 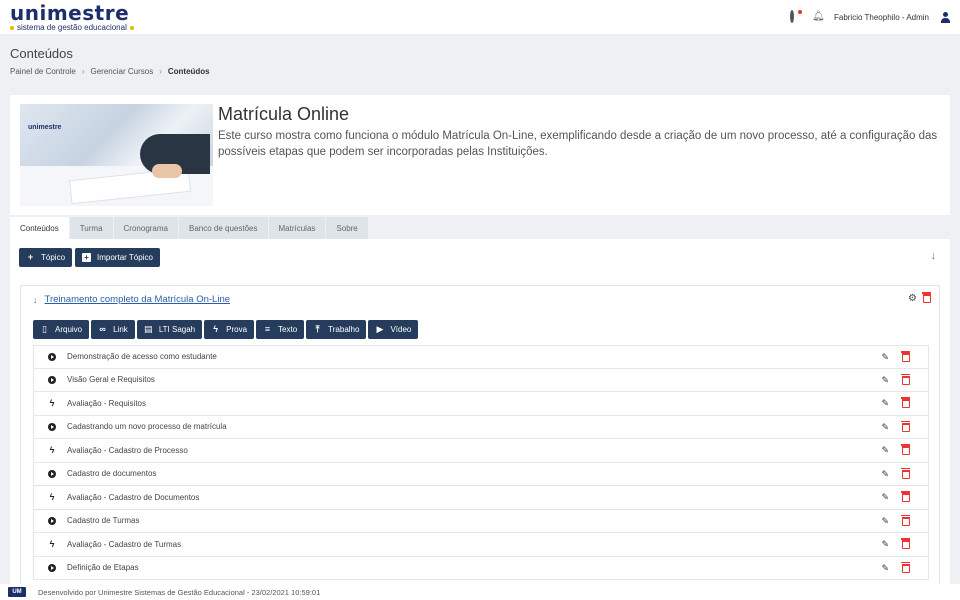 What do you see at coordinates (69, 329) in the screenshot?
I see `add-arquivo-label: Arquivo` at bounding box center [69, 329].